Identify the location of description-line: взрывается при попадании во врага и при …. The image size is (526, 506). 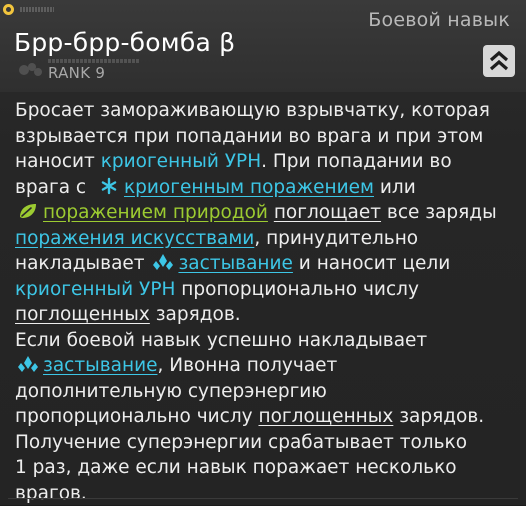
(267, 137).